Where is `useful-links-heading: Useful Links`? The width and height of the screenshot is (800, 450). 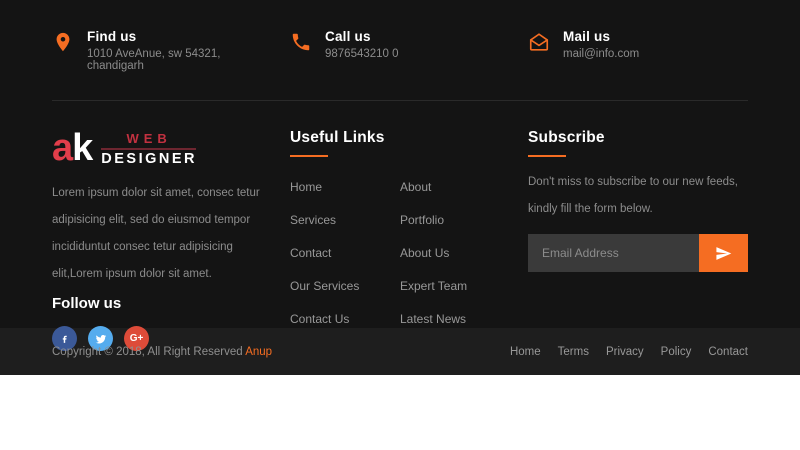
useful-links-heading: Useful Links is located at coordinates (337, 137).